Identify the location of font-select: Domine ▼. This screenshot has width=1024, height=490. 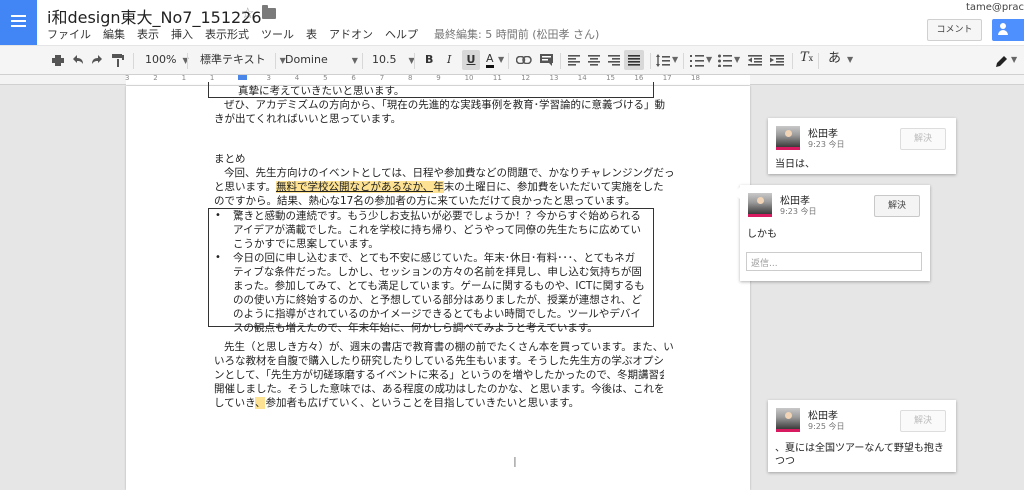
(321, 60).